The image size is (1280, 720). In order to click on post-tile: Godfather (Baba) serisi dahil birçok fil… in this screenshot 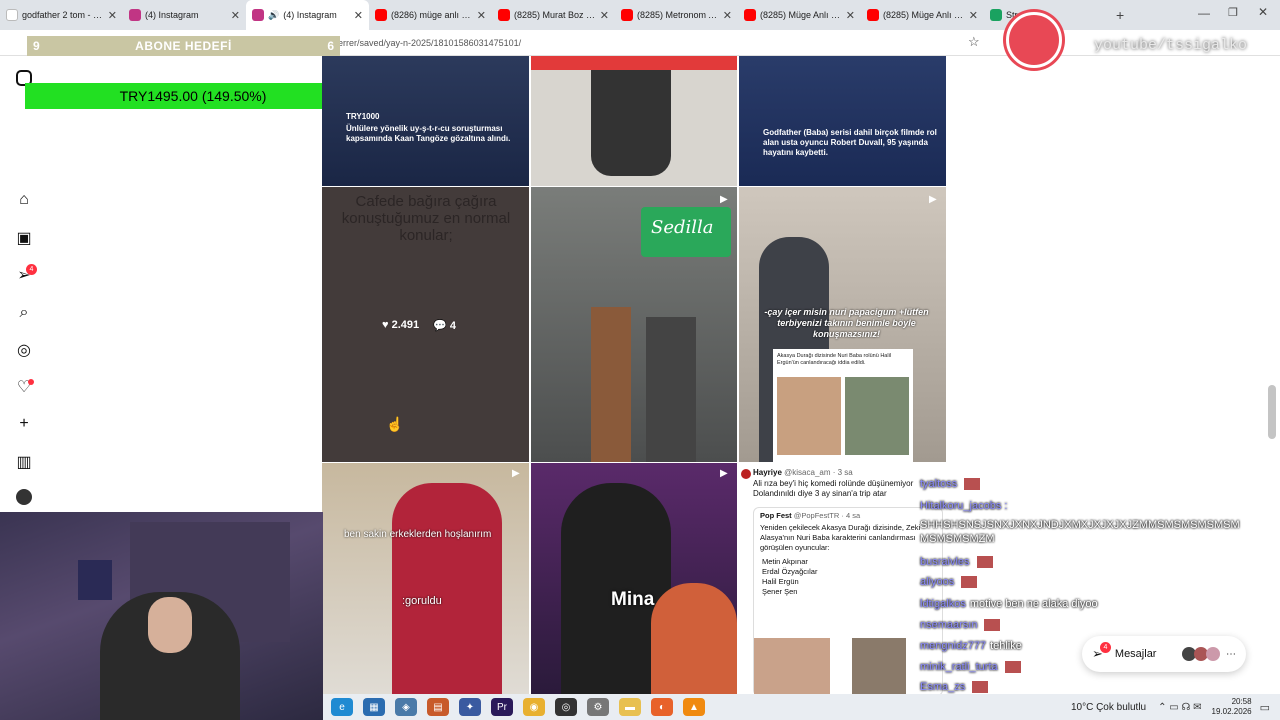, I will do `click(842, 121)`.